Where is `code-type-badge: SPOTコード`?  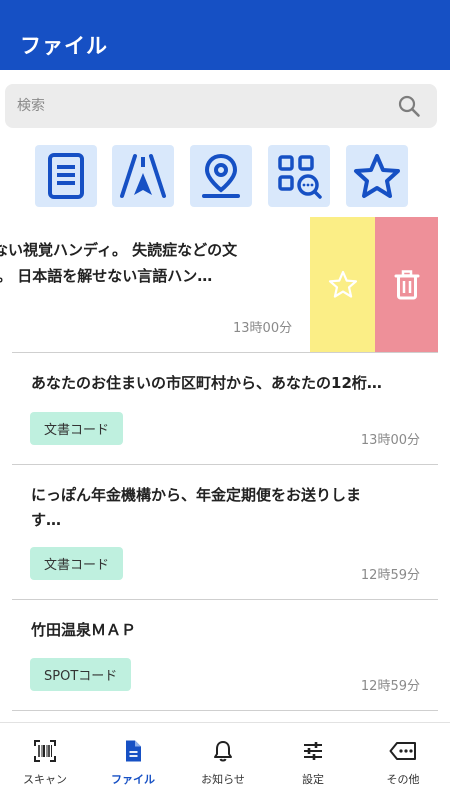 code-type-badge: SPOTコード is located at coordinates (81, 674).